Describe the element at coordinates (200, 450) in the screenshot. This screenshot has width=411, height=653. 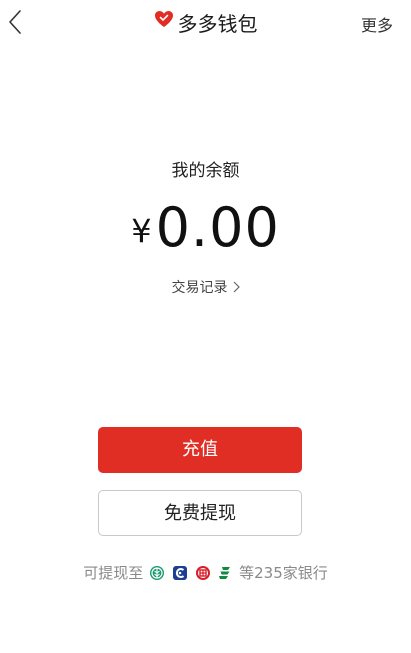
I see `recharge-button: 充值` at that location.